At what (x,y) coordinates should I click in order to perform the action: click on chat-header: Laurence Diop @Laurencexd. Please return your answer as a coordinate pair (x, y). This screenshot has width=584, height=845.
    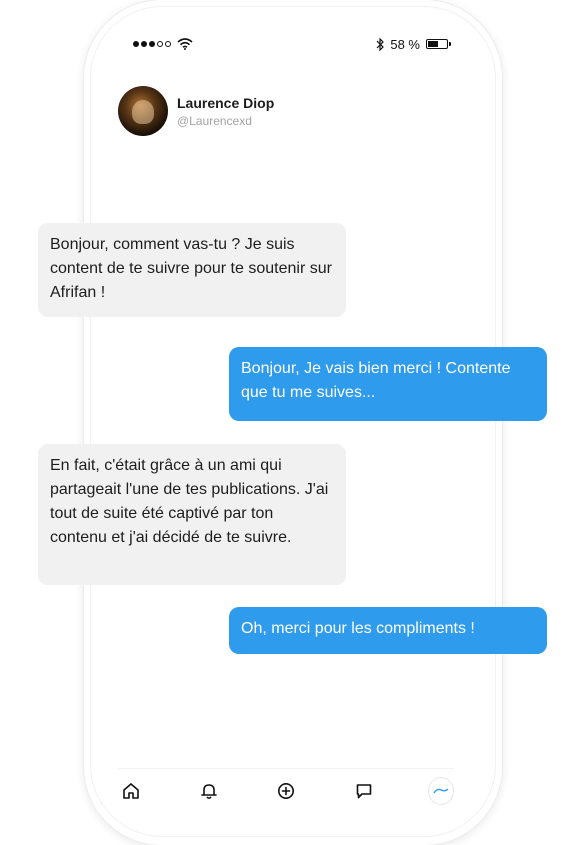
    Looking at the image, I should click on (196, 111).